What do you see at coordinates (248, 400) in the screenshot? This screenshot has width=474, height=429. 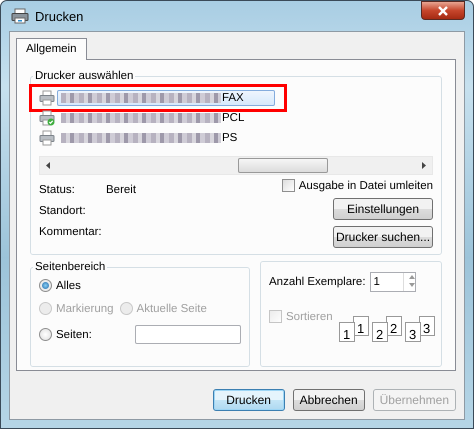 I see `dialog-button: Drucken` at bounding box center [248, 400].